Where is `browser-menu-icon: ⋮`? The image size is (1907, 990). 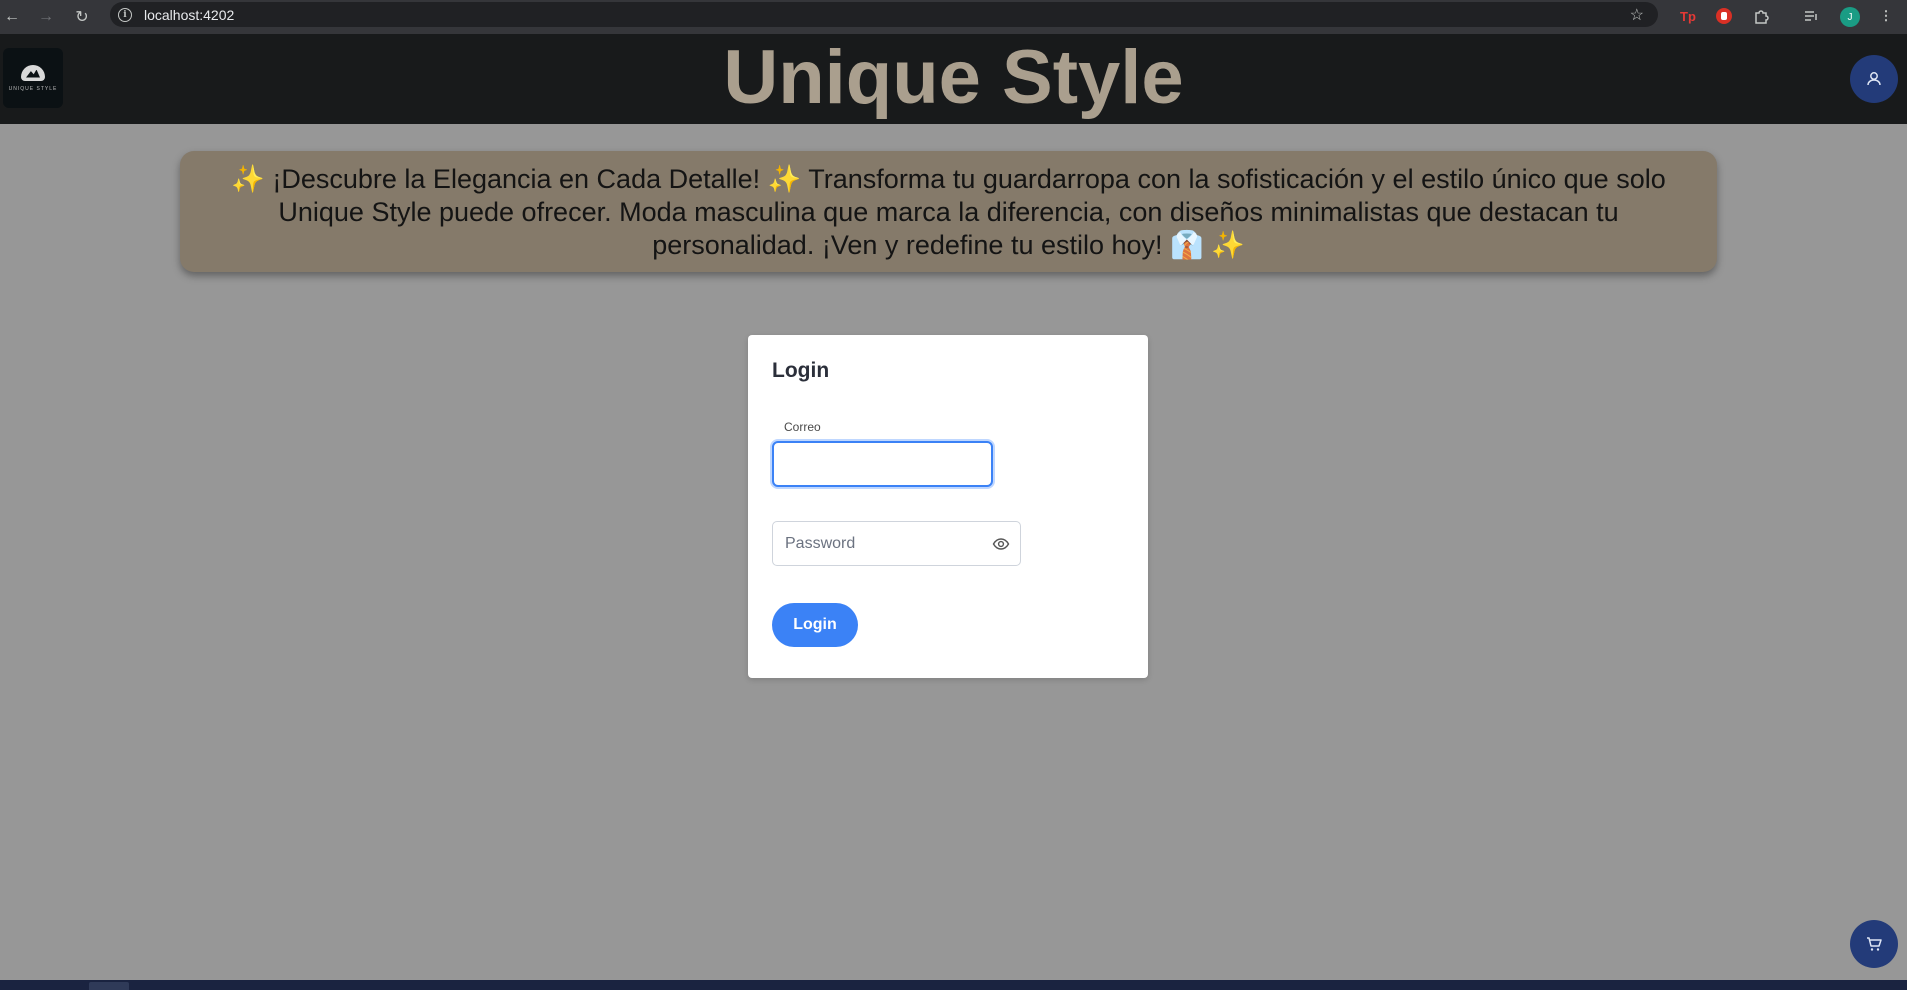 browser-menu-icon: ⋮ is located at coordinates (1886, 16).